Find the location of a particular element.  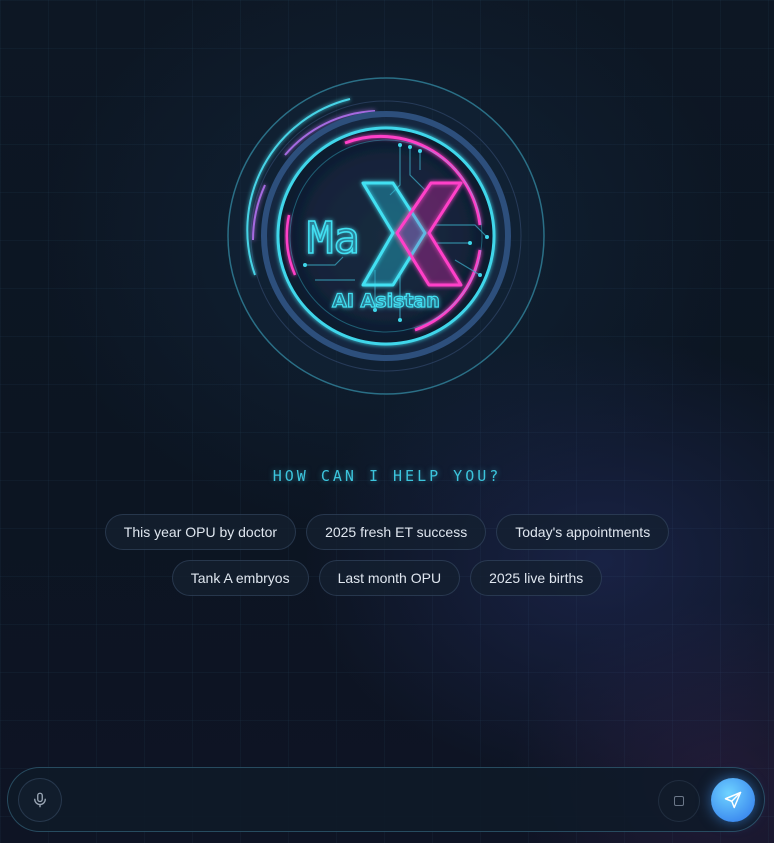

suggestion-chip: 2025 fresh ET success is located at coordinates (396, 532).